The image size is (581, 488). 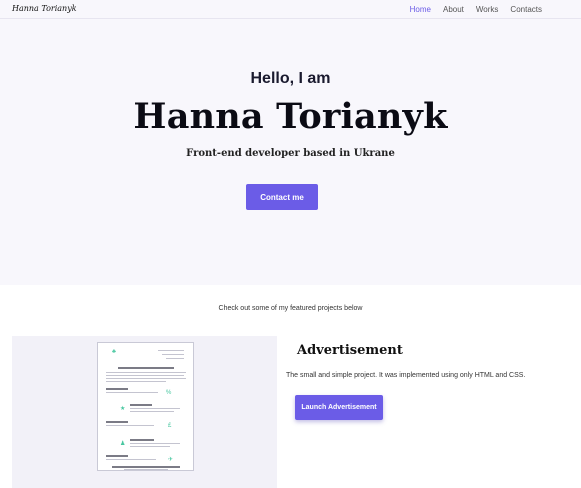 I want to click on hero-greeting: Hello, I am, so click(x=290, y=78).